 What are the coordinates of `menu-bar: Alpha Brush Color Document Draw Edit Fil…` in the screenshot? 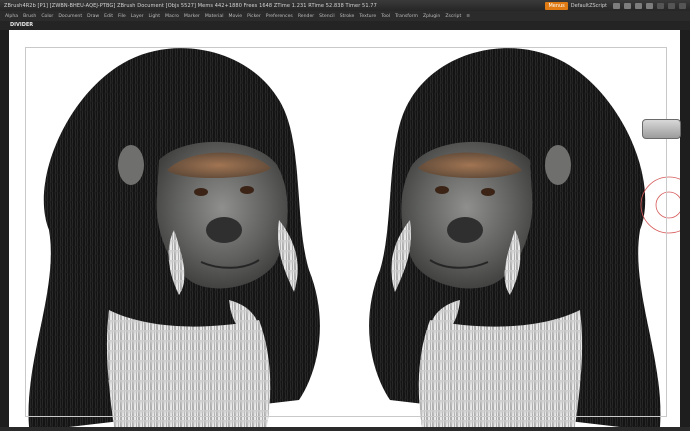 It's located at (345, 16).